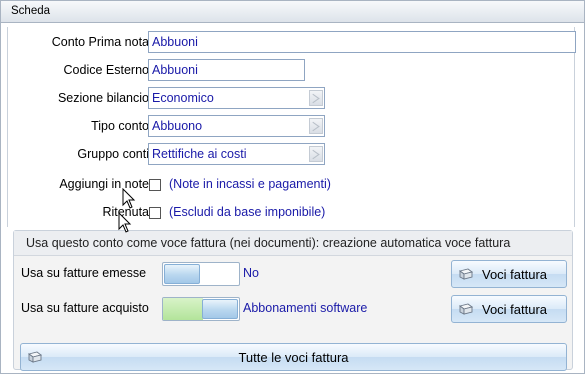 This screenshot has width=585, height=374. Describe the element at coordinates (247, 212) in the screenshot. I see `ritenuta-text: (Escludi da base imponibile)` at that location.